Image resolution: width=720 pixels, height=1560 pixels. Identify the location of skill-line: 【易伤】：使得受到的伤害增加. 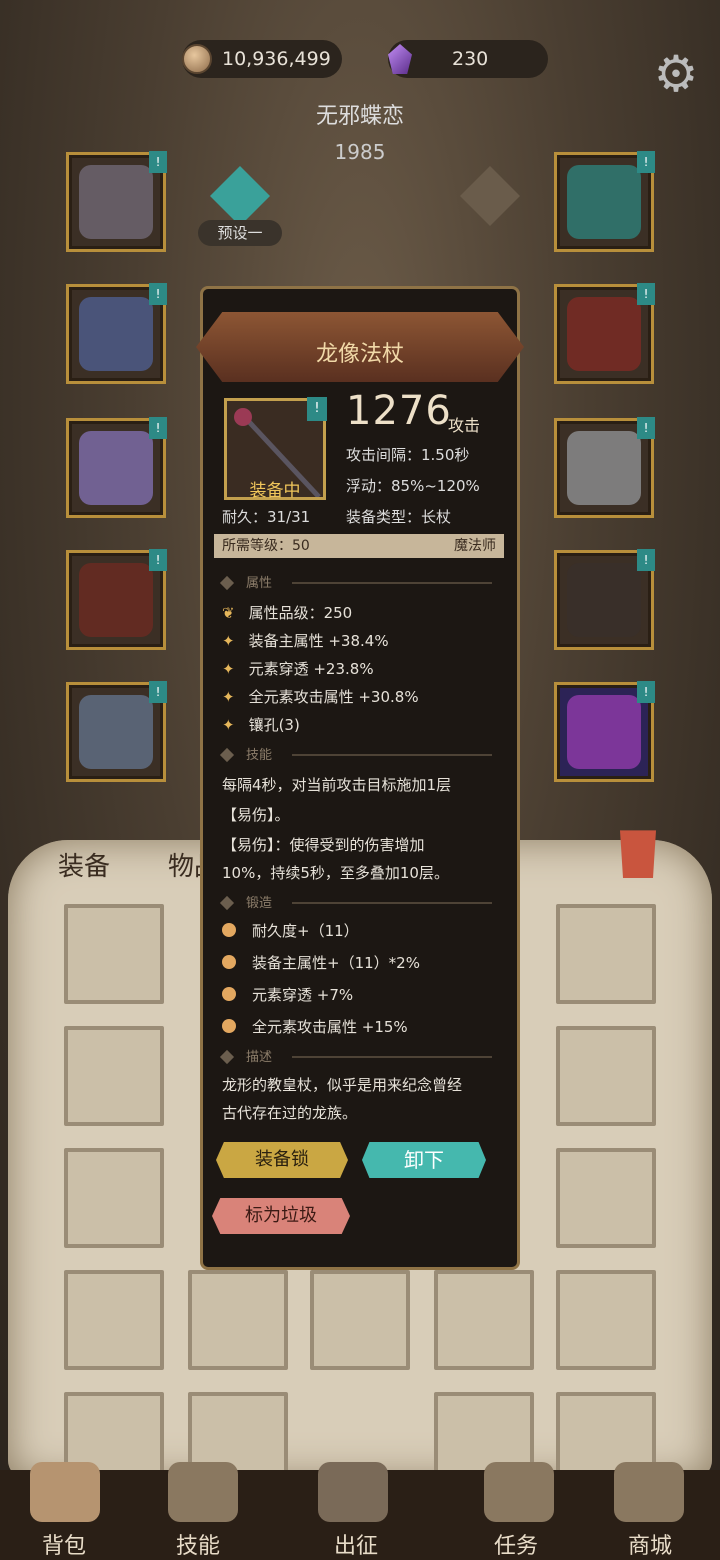
(323, 845).